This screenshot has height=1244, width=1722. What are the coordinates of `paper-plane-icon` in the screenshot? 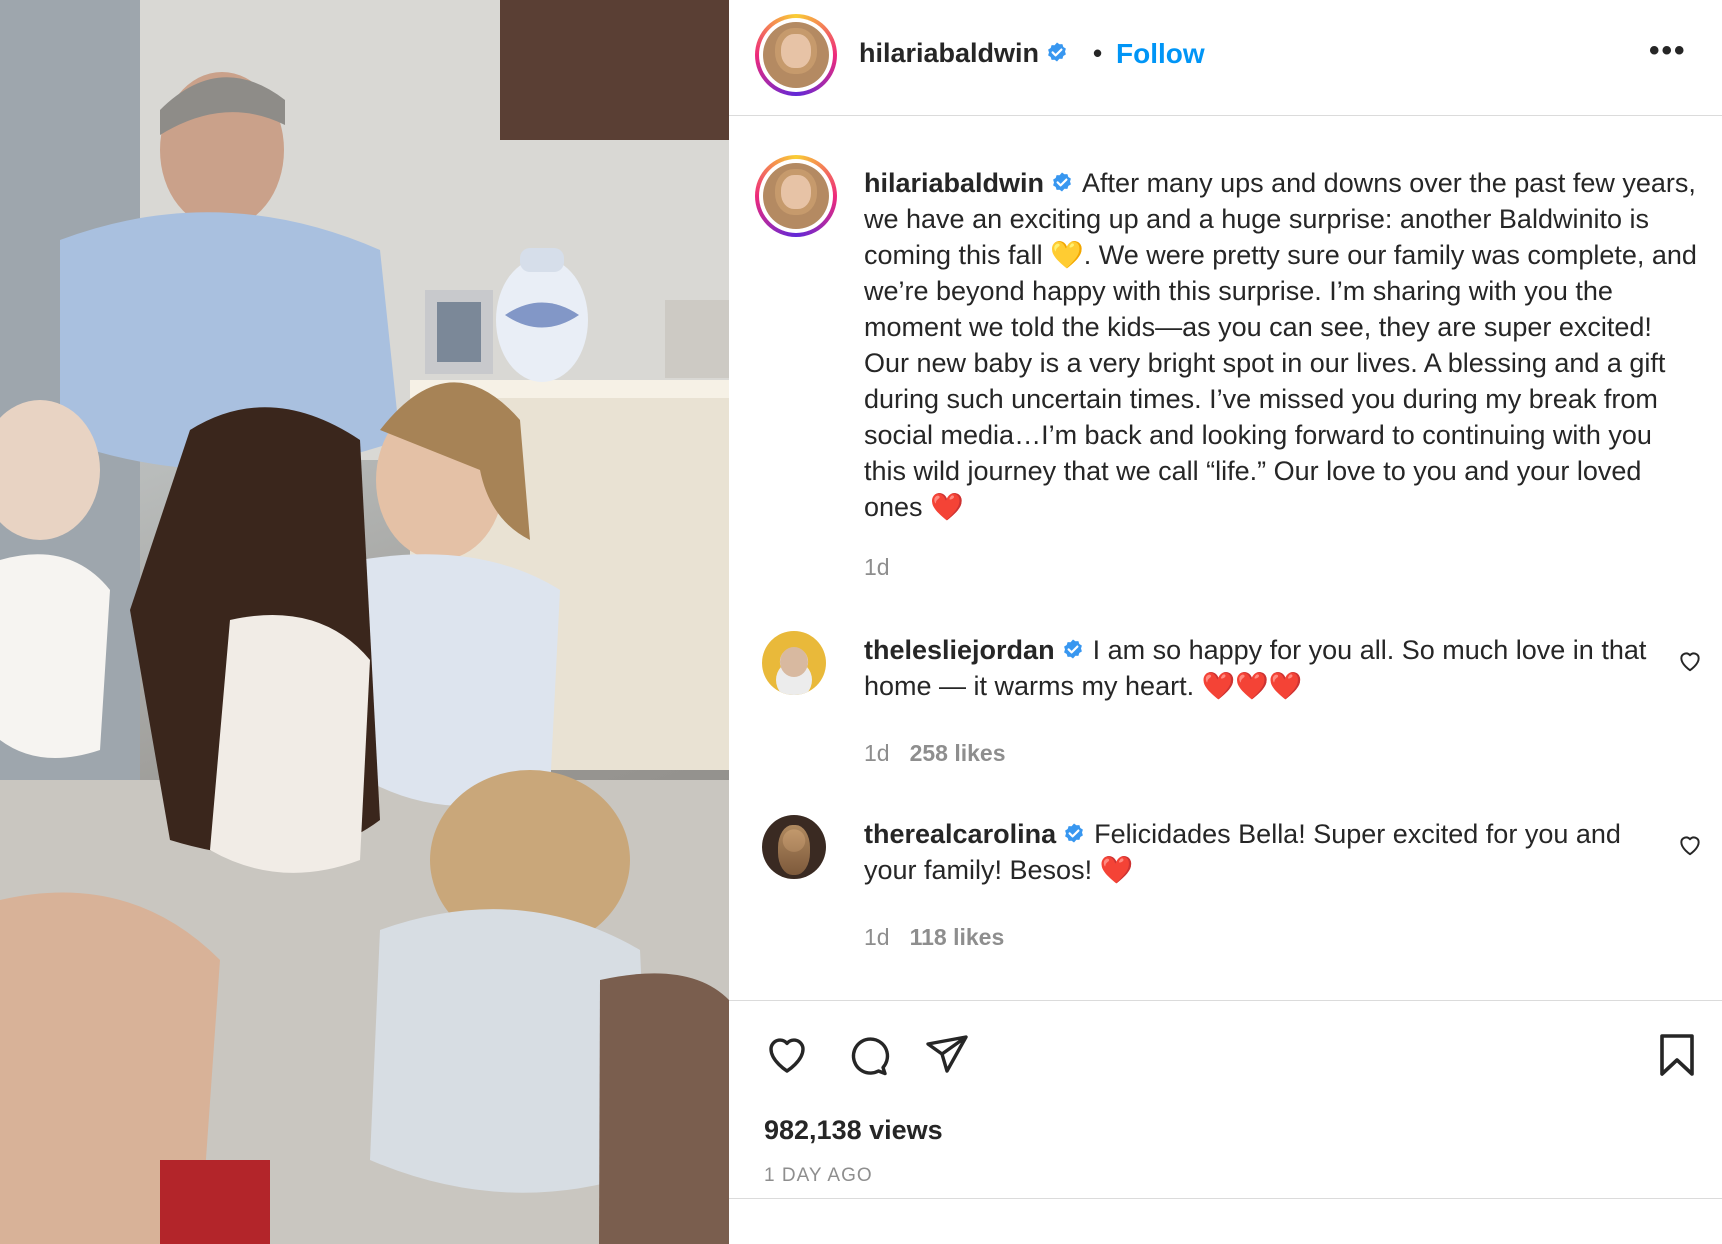 It's located at (947, 1055).